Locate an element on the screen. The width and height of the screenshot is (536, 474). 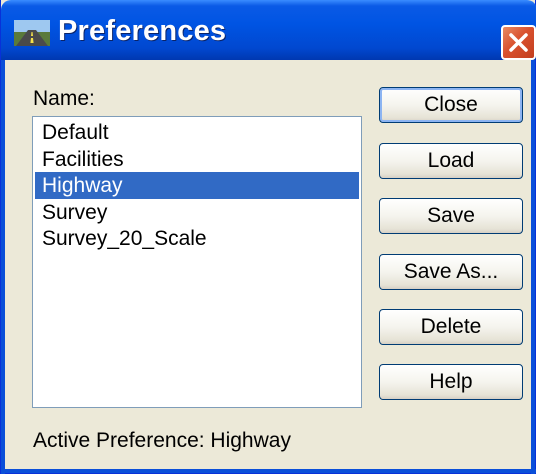
list-item-survey-20-scale: Survey_20_Scale is located at coordinates (197, 238).